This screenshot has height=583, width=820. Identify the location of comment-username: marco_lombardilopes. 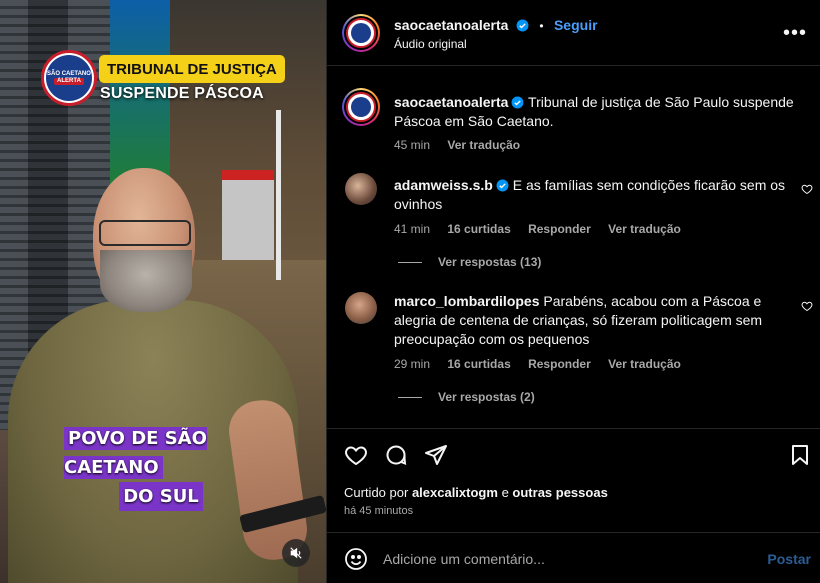
(467, 301).